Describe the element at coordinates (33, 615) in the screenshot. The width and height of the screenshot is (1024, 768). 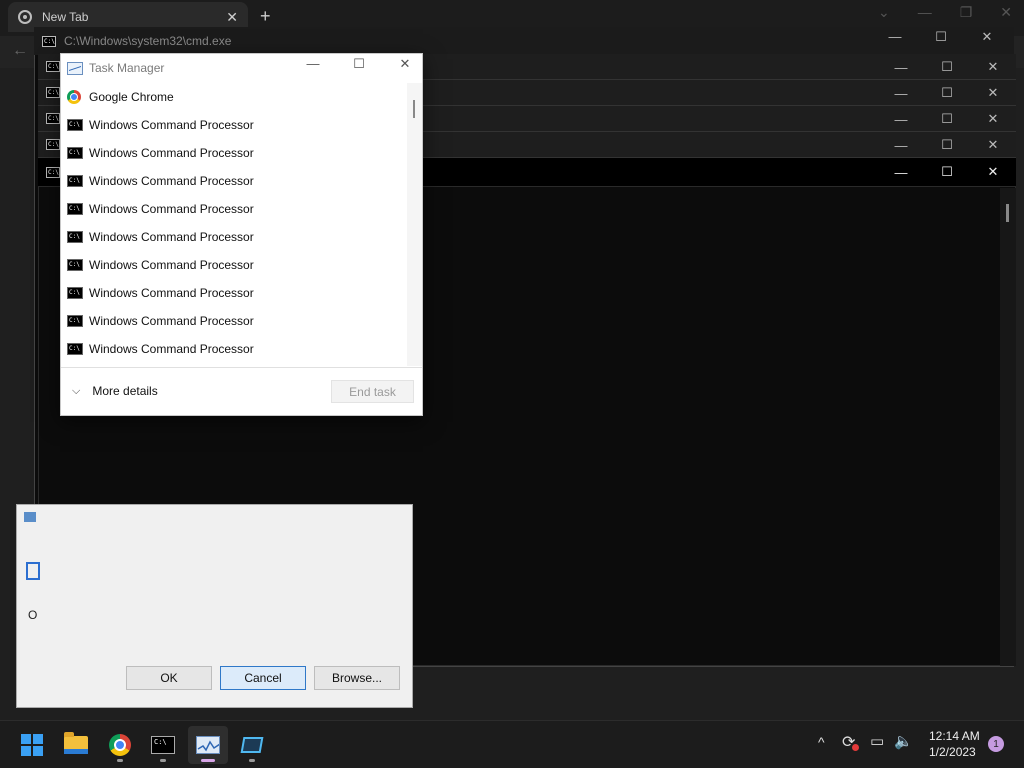
I see `run-dialog-open-label: O` at that location.